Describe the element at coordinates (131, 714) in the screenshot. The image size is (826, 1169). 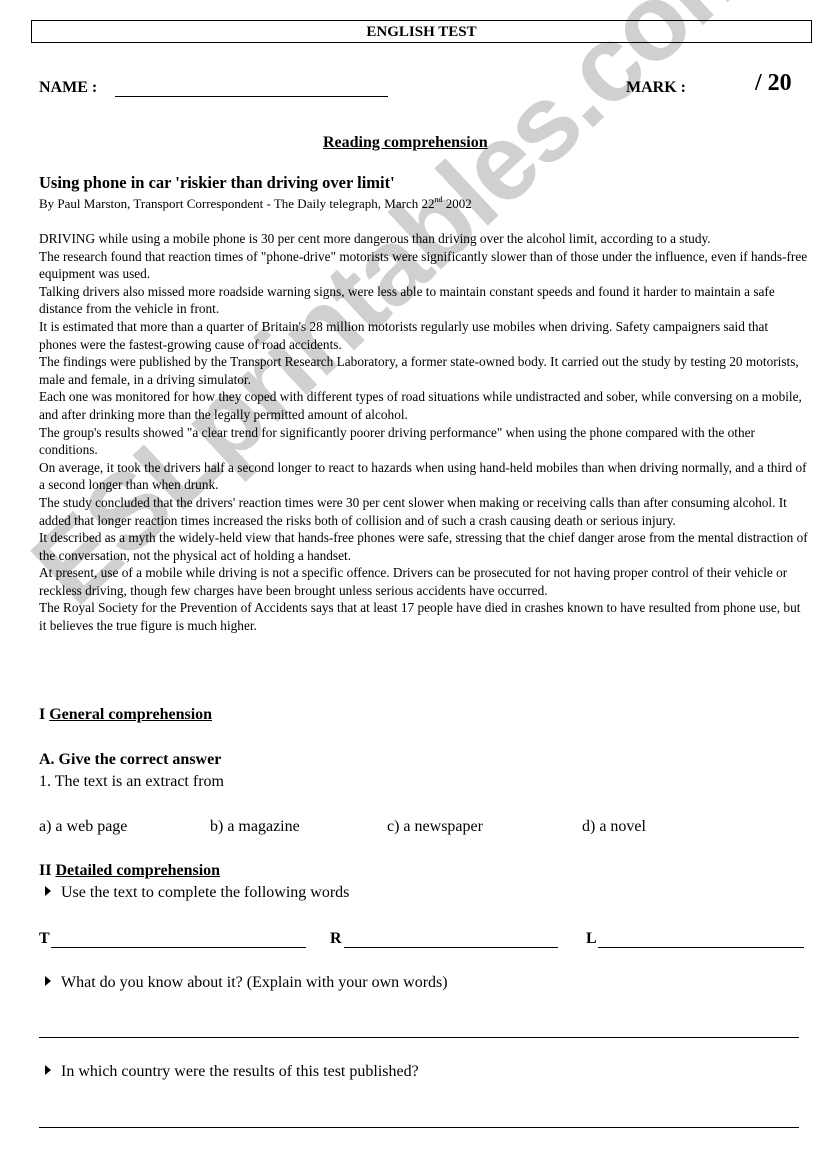
I see `section-title: General comprehension` at that location.